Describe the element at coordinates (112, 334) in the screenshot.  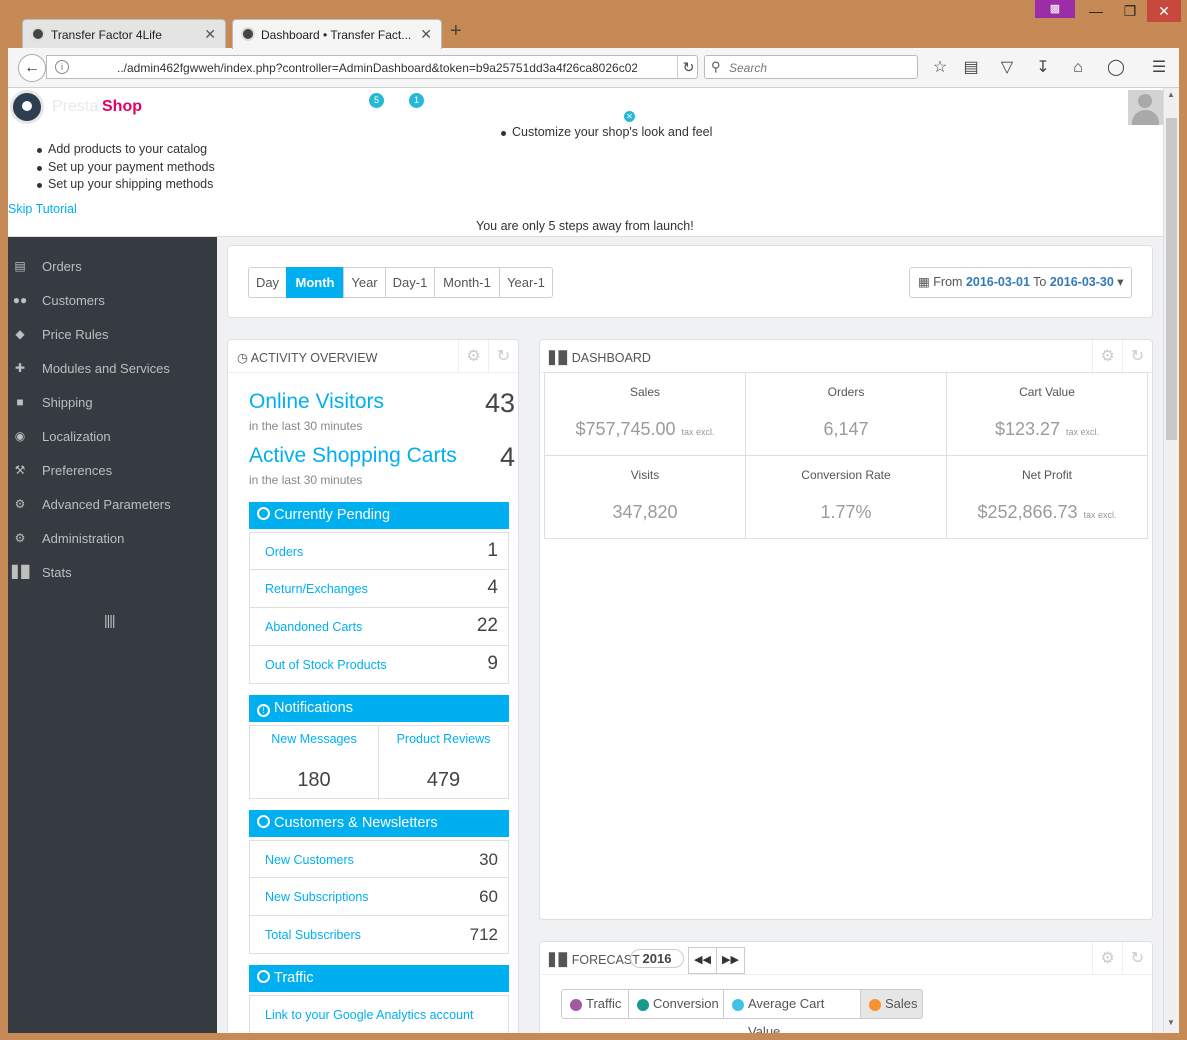
I see `sidebar-item-price-rules: ◆ Price Rules` at that location.